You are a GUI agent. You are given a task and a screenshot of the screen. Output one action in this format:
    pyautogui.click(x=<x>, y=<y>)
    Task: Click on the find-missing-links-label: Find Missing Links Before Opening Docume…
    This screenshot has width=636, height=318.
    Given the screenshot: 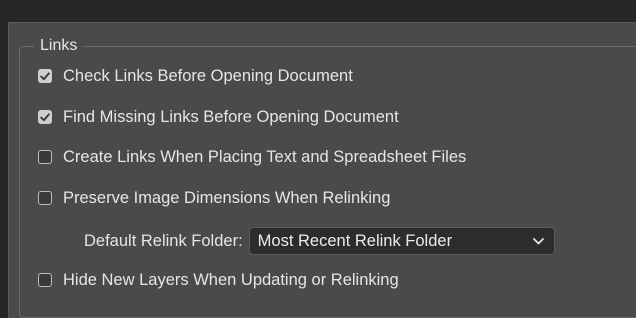 What is the action you would take?
    pyautogui.click(x=231, y=116)
    